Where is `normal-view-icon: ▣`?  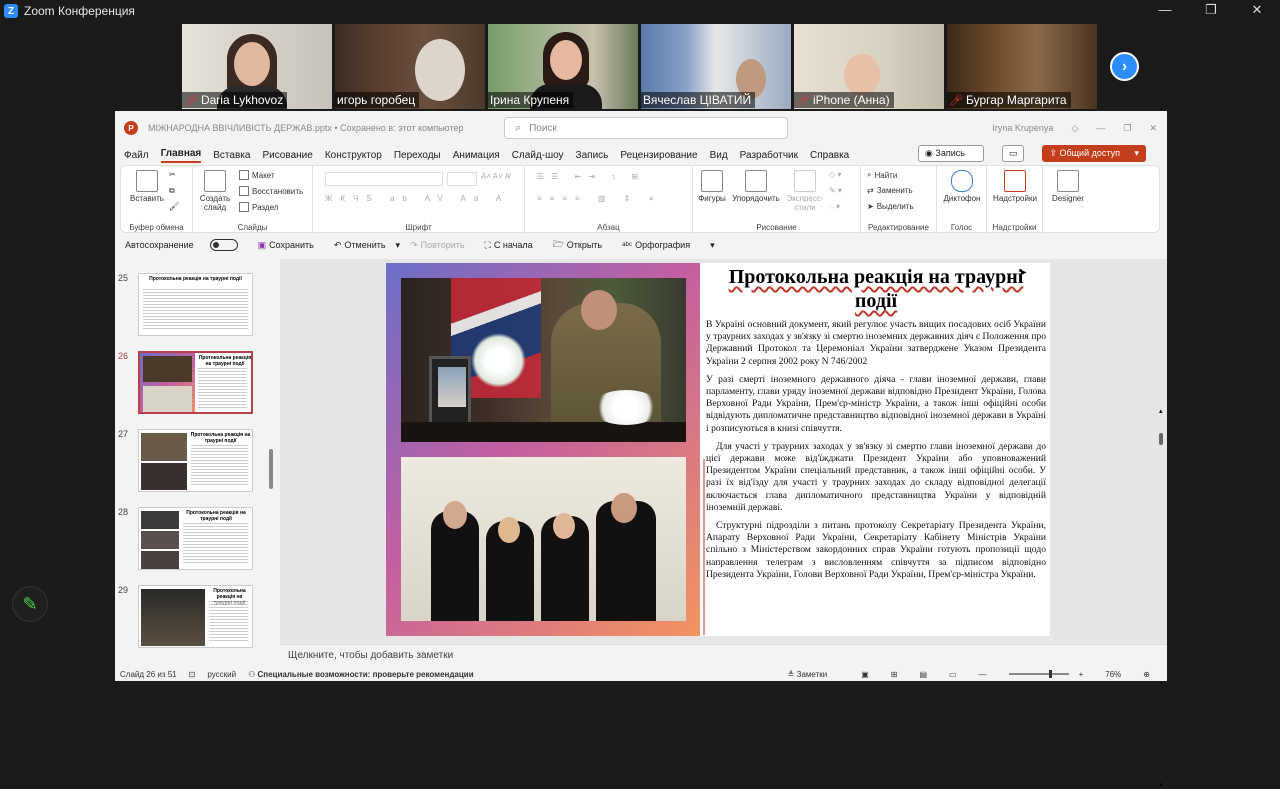 normal-view-icon: ▣ is located at coordinates (865, 674).